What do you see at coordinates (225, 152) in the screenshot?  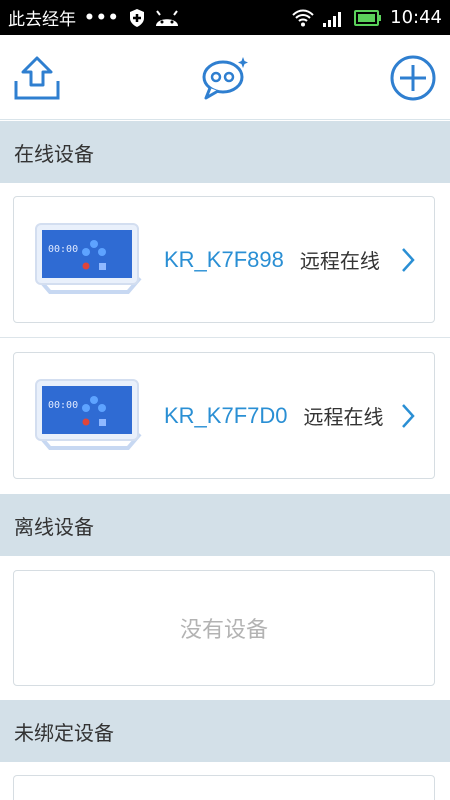 I see `section-header-online: 在线设备` at bounding box center [225, 152].